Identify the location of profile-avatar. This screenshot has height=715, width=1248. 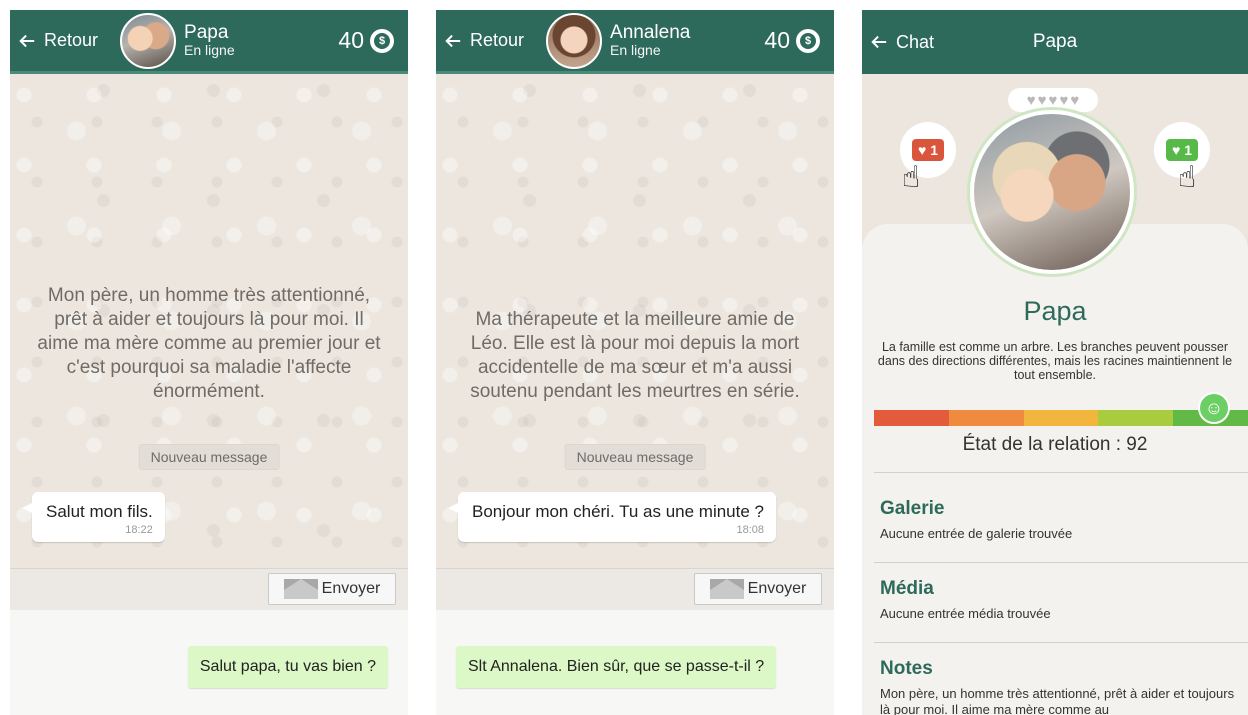
(1052, 192).